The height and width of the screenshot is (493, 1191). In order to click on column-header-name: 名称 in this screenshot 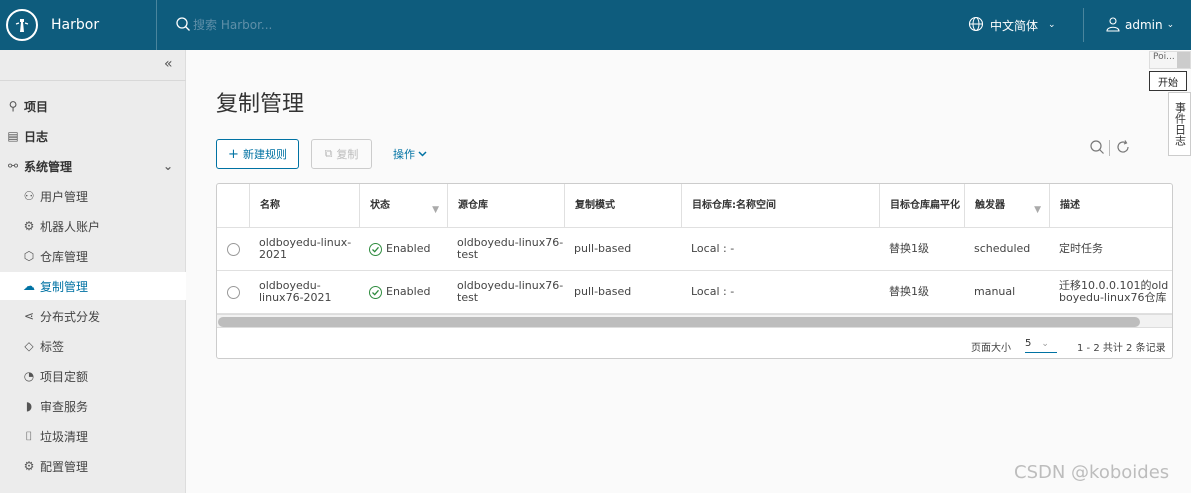, I will do `click(304, 205)`.